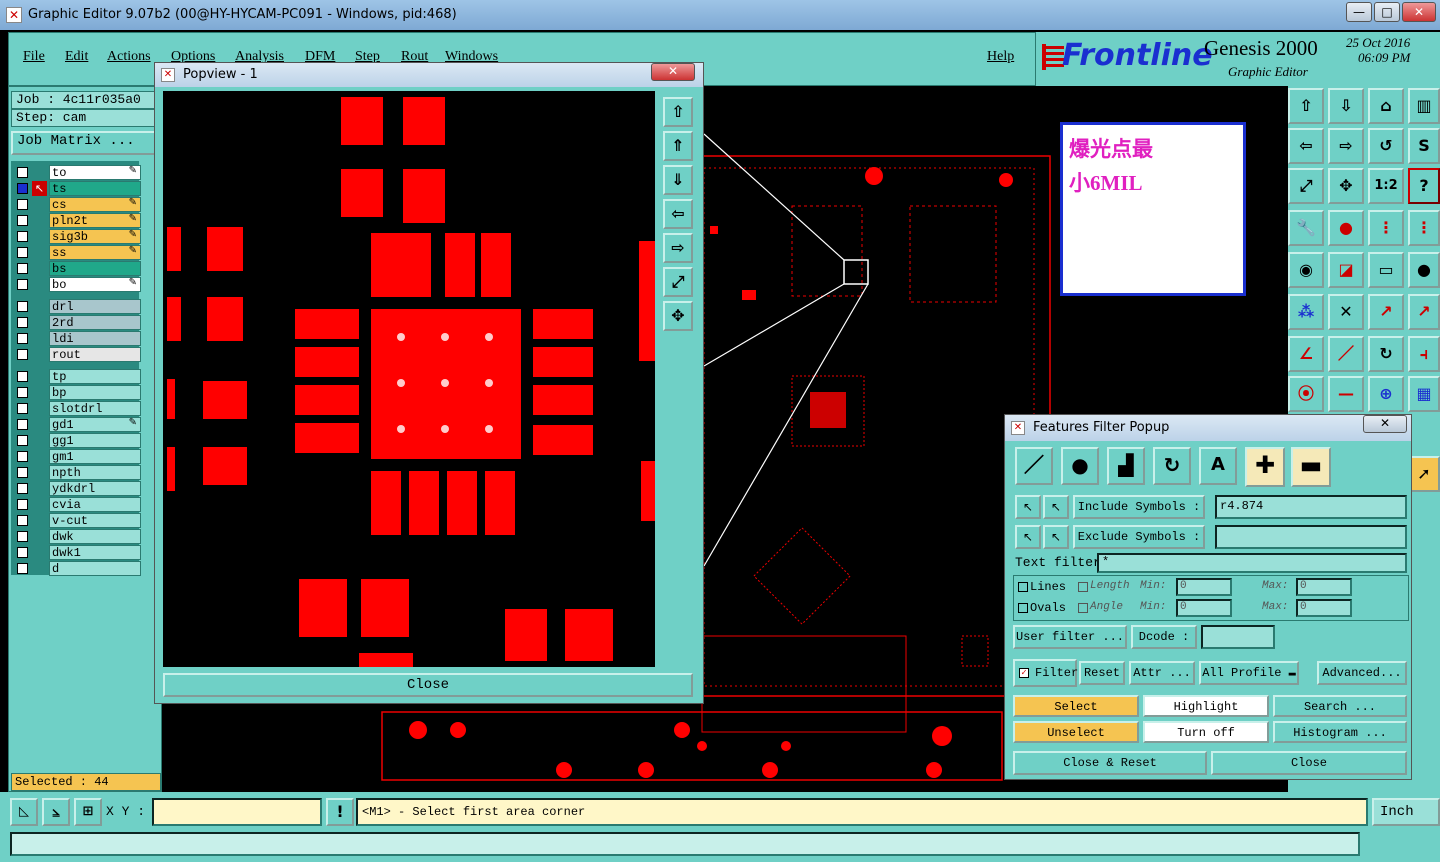  What do you see at coordinates (95, 568) in the screenshot?
I see `layer-name: d` at bounding box center [95, 568].